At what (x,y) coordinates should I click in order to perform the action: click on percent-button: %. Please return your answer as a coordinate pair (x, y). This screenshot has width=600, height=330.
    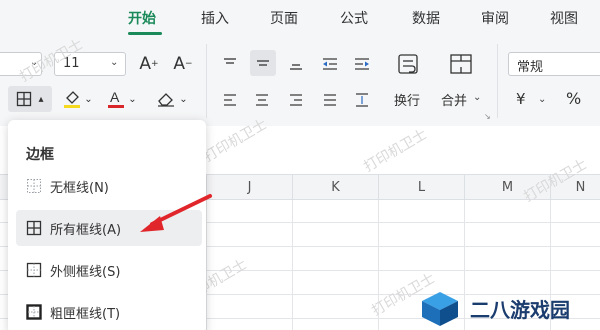
    Looking at the image, I should click on (573, 98).